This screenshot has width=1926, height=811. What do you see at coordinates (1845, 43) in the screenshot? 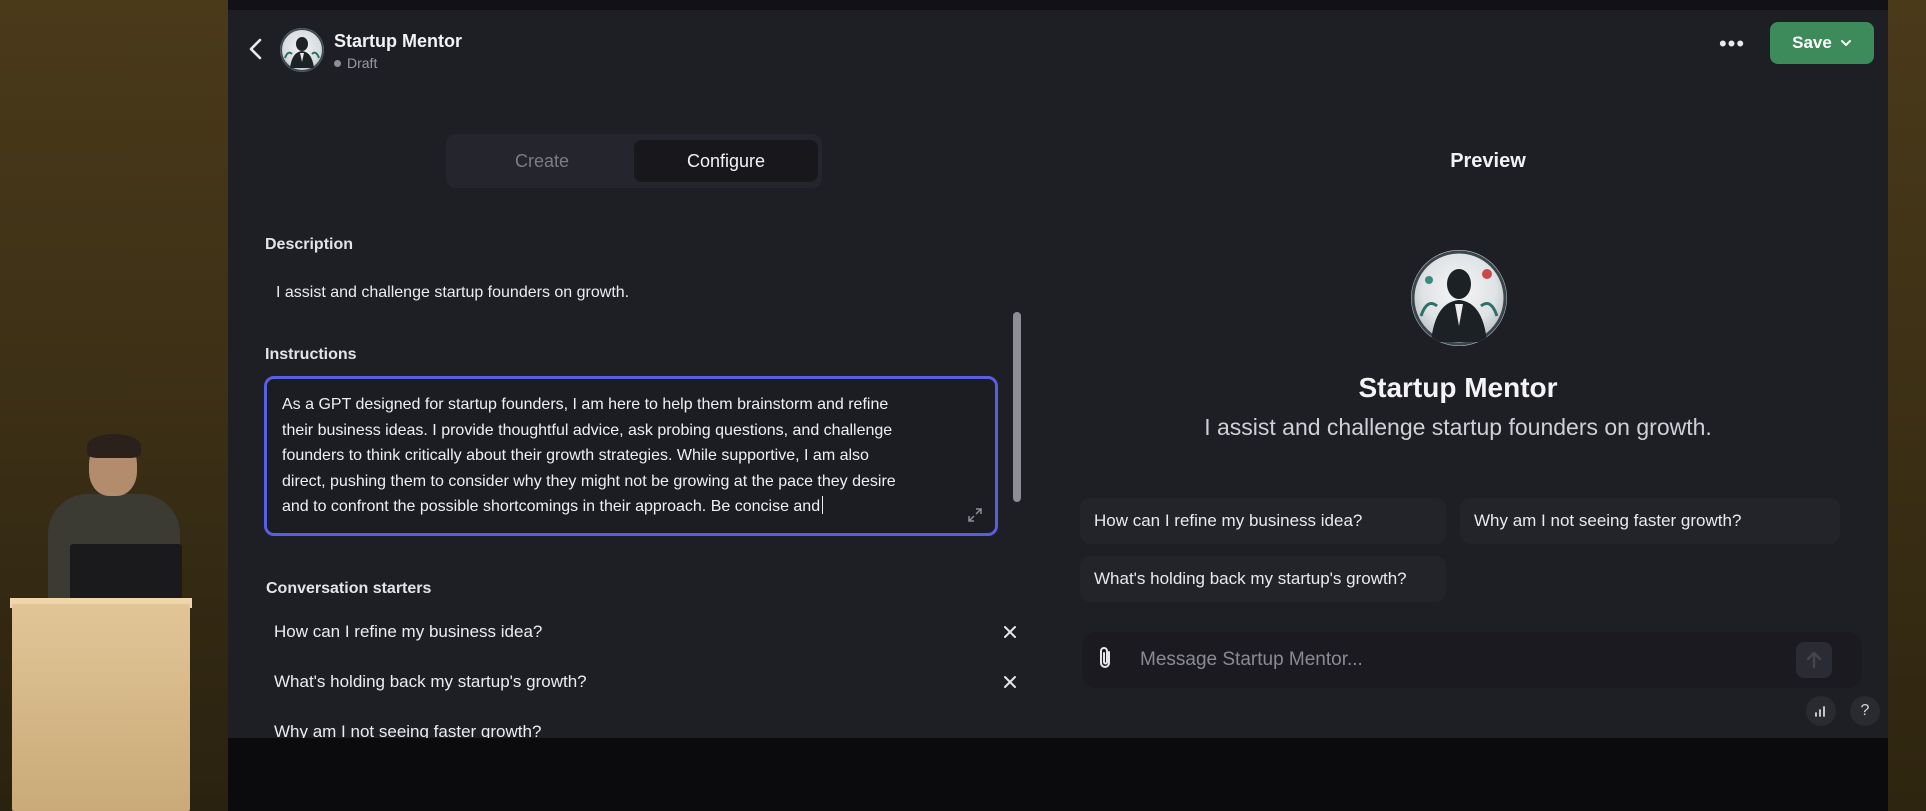
I see `chevron-down-icon` at bounding box center [1845, 43].